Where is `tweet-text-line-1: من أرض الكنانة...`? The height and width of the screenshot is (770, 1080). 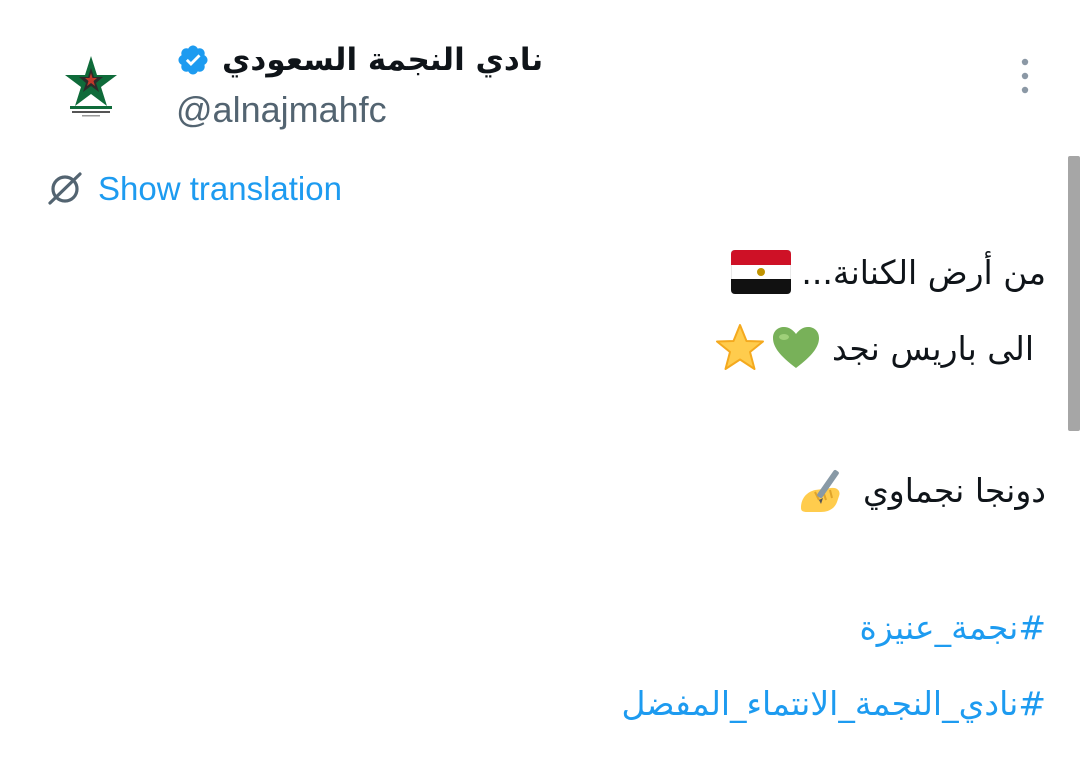 tweet-text-line-1: من أرض الكنانة... is located at coordinates (888, 272).